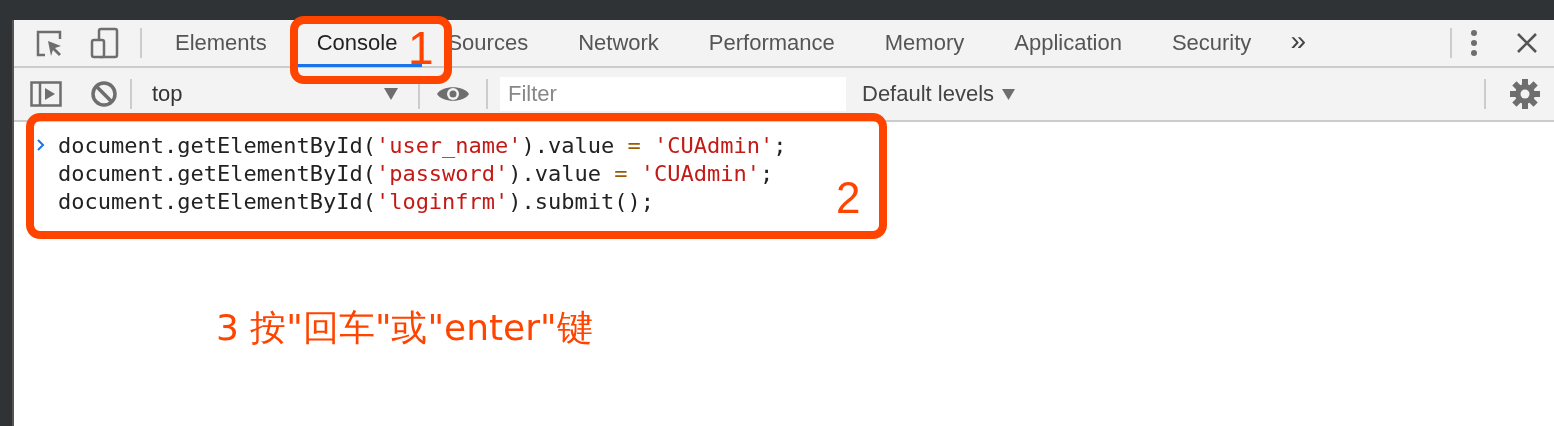  Describe the element at coordinates (1527, 43) in the screenshot. I see `close-icon` at that location.